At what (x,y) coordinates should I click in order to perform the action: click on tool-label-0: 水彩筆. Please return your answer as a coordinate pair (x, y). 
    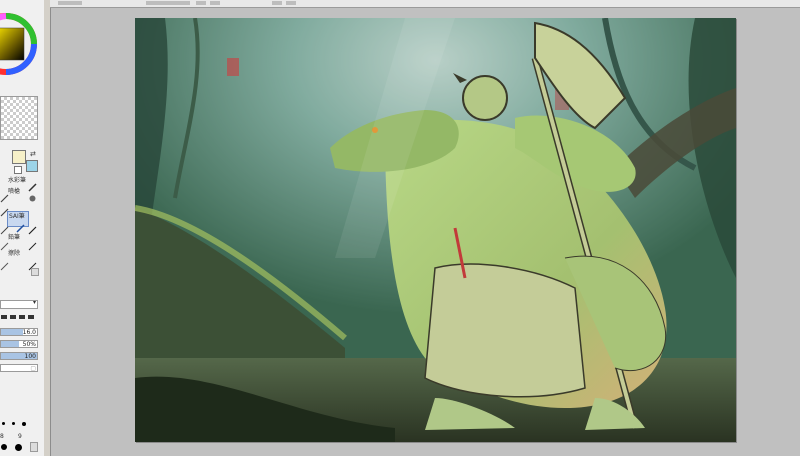
    Looking at the image, I should click on (17, 180).